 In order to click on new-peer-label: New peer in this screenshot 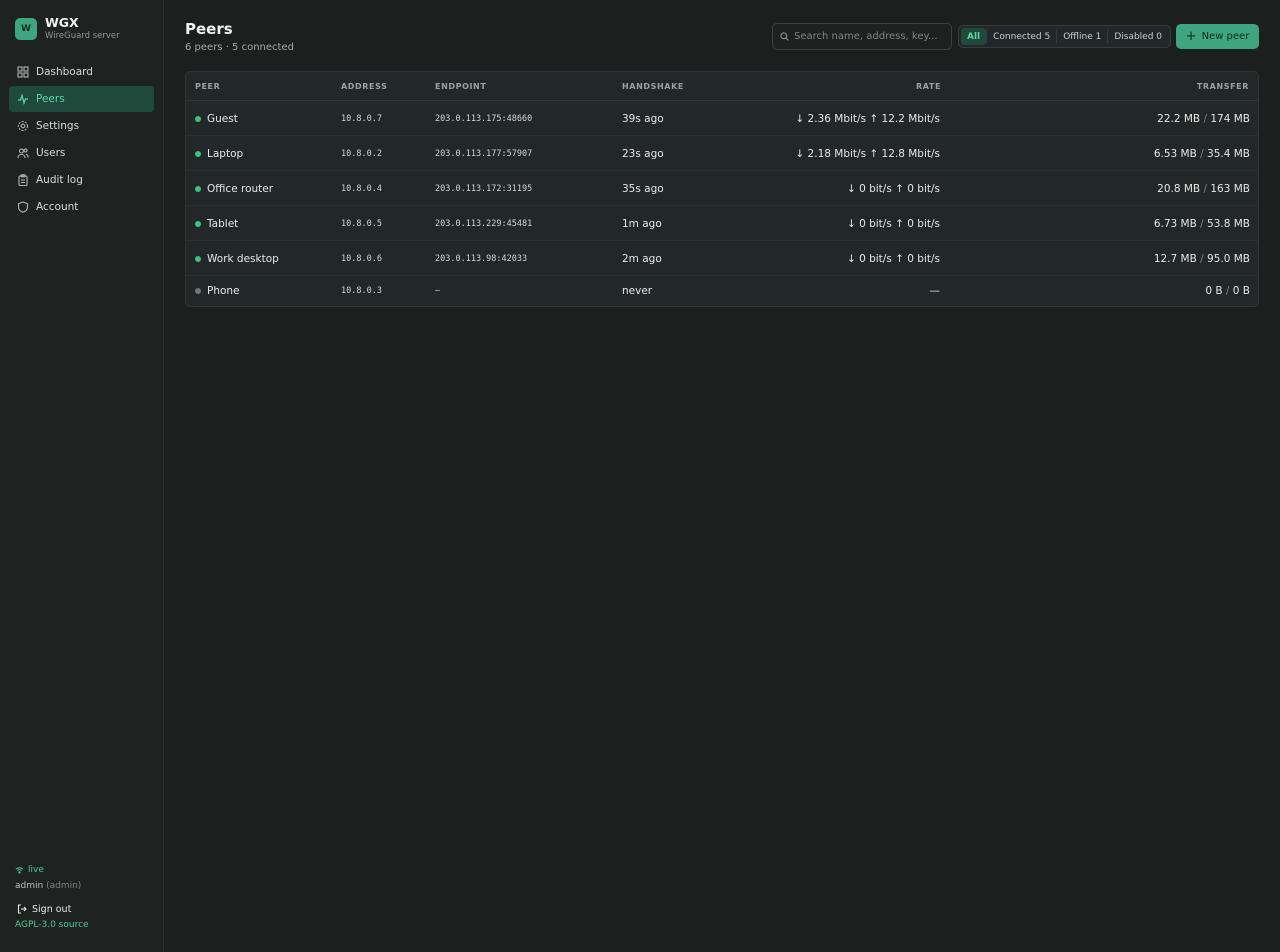, I will do `click(1225, 36)`.